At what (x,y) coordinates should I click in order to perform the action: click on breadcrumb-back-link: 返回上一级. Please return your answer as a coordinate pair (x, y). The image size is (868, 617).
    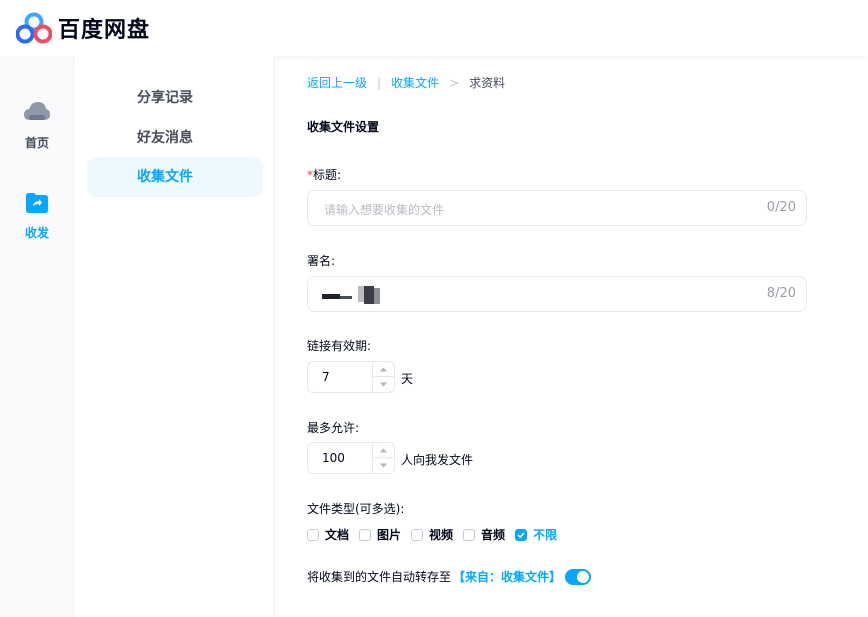
    Looking at the image, I should click on (337, 82).